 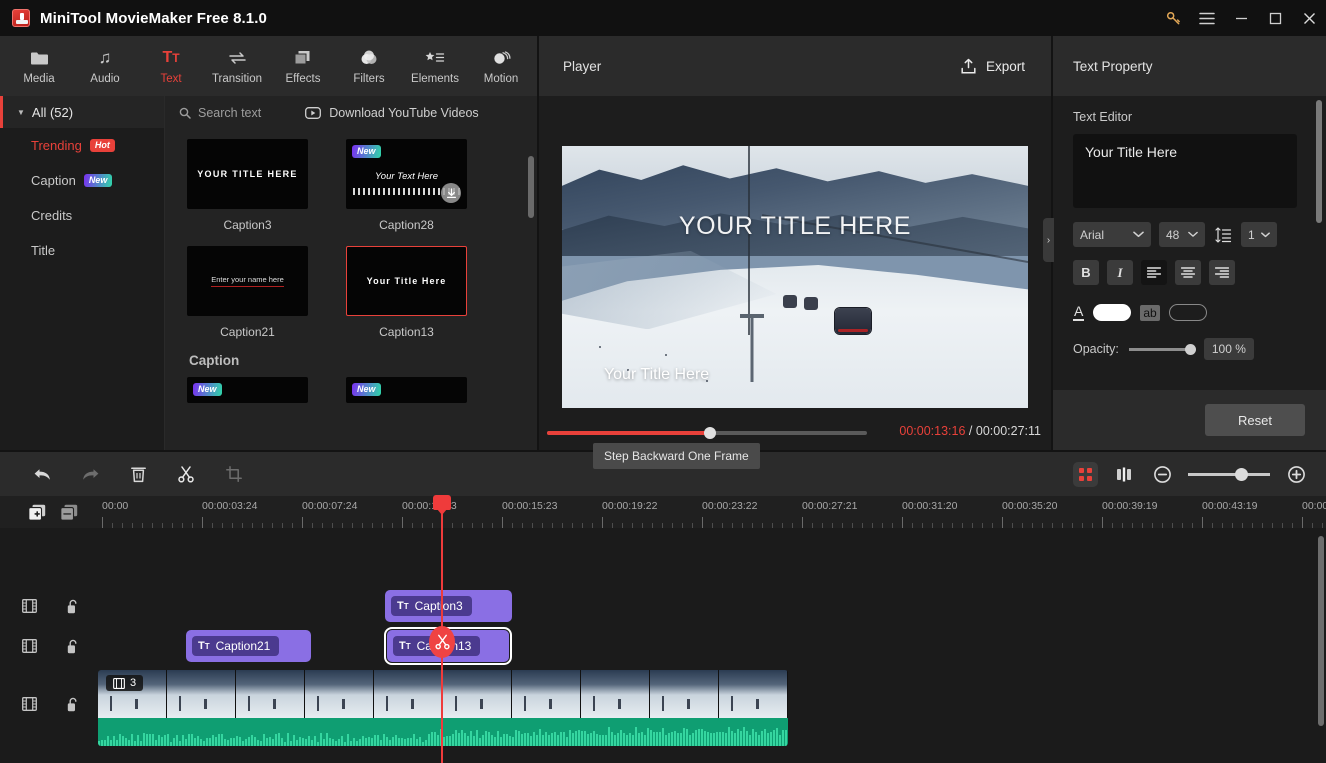 What do you see at coordinates (501, 66) in the screenshot?
I see `tab-motion: Motion` at bounding box center [501, 66].